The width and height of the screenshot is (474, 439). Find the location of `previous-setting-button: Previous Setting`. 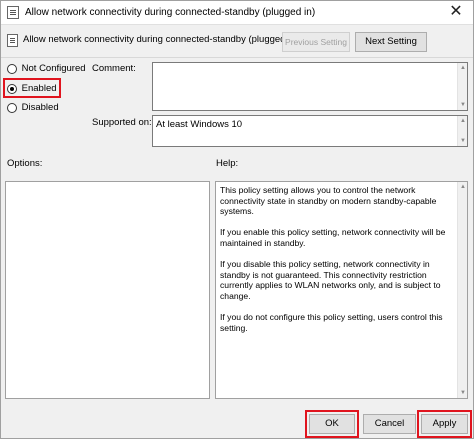

previous-setting-button: Previous Setting is located at coordinates (316, 42).